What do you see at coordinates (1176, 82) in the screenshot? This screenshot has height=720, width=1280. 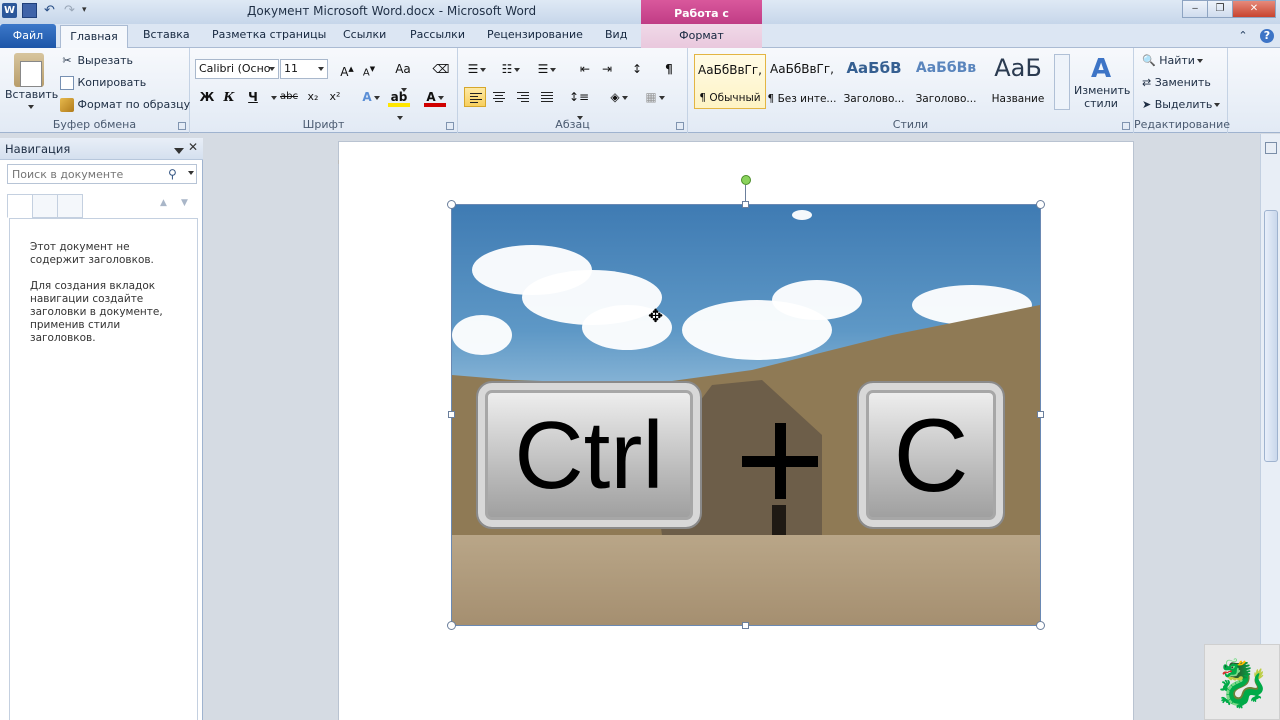 I see `replace-button: ⇄ Заменить` at bounding box center [1176, 82].